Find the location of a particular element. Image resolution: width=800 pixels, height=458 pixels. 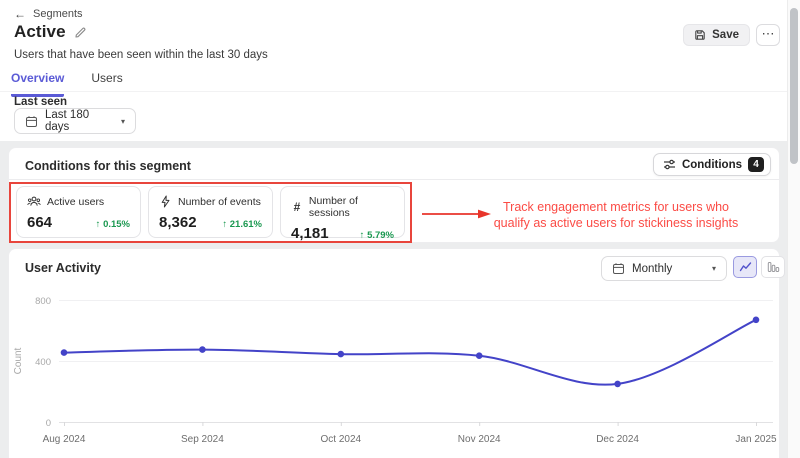

svg-text: Nov 2024 is located at coordinates (479, 439).